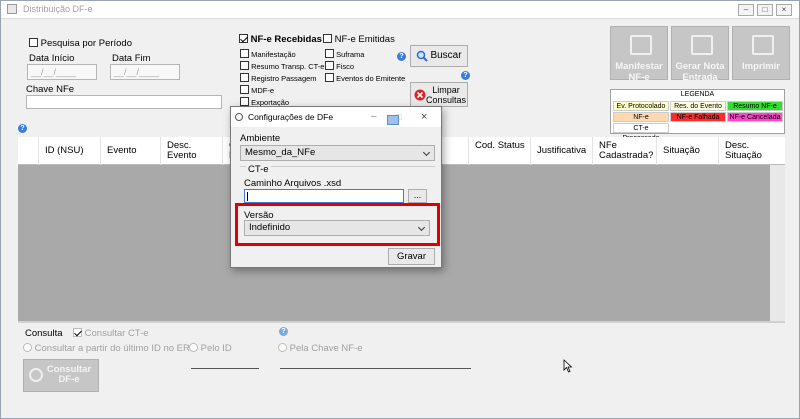 This screenshot has height=419, width=800. Describe the element at coordinates (282, 67) in the screenshot. I see `option-item: Resumo Transp. CT-e` at that location.